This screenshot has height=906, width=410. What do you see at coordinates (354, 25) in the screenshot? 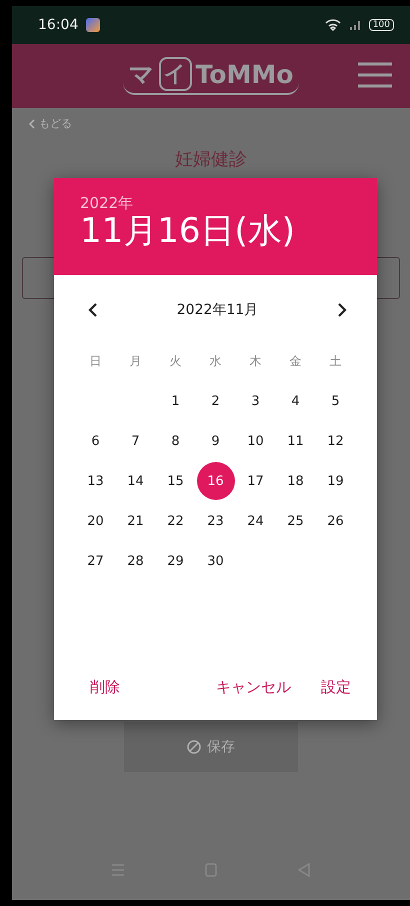
I see `signal-icon` at bounding box center [354, 25].